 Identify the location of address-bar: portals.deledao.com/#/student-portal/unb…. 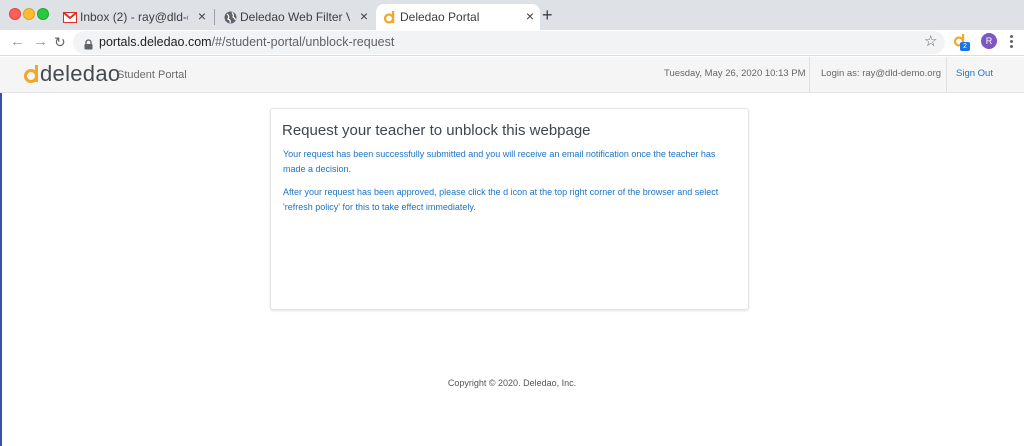
(509, 42).